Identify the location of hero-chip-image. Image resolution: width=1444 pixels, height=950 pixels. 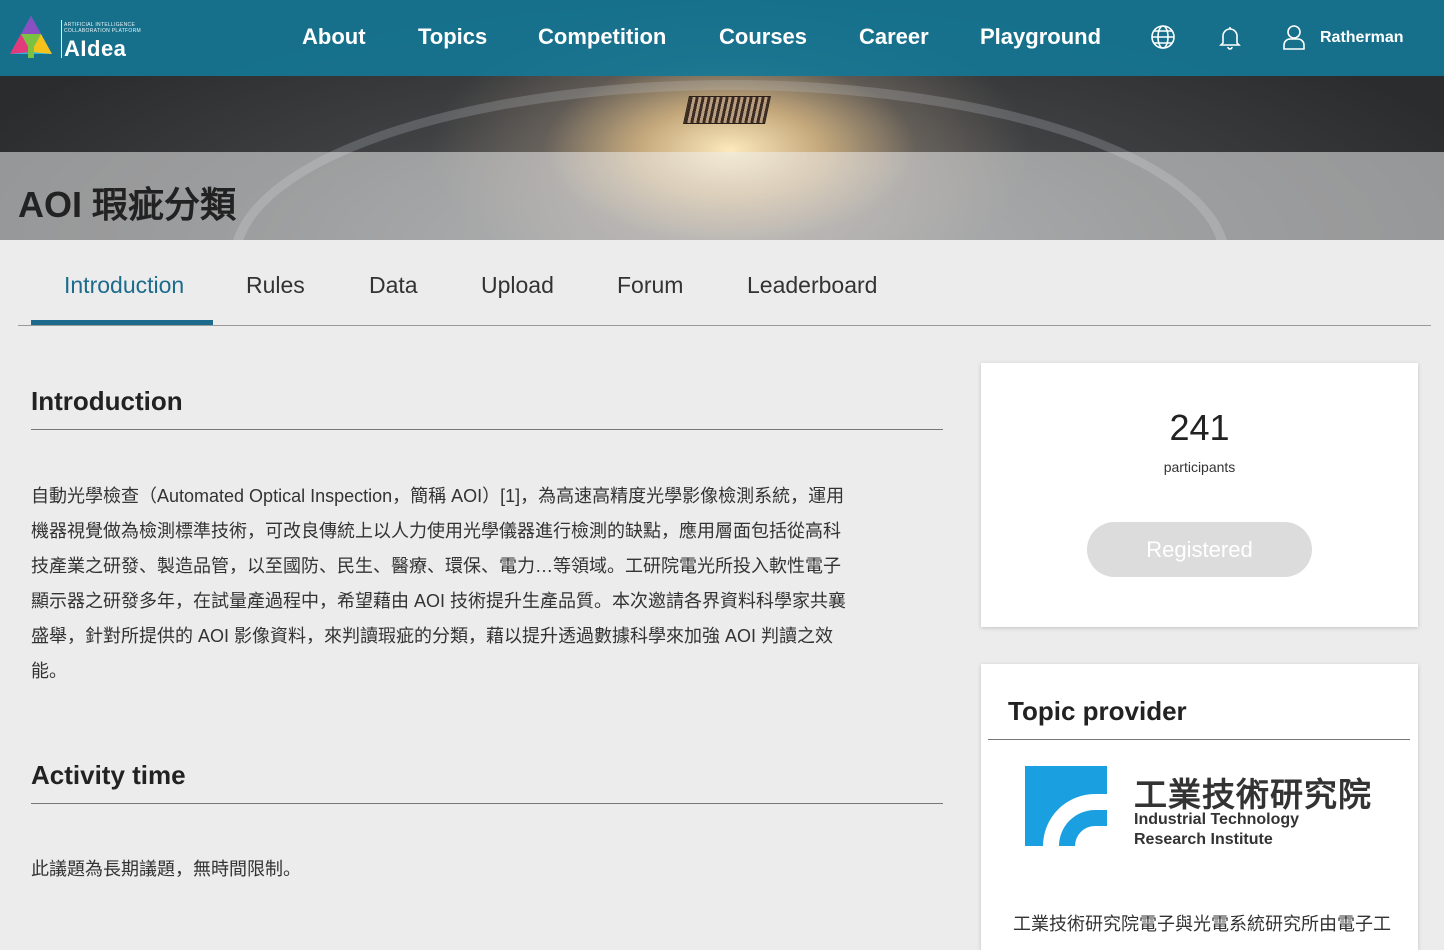
(727, 110).